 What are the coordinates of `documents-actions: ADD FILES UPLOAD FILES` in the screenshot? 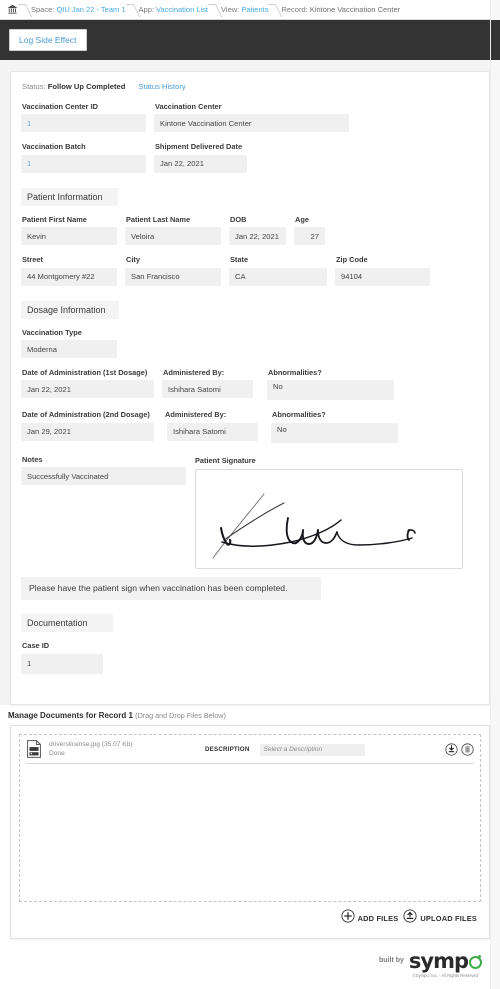 It's located at (250, 916).